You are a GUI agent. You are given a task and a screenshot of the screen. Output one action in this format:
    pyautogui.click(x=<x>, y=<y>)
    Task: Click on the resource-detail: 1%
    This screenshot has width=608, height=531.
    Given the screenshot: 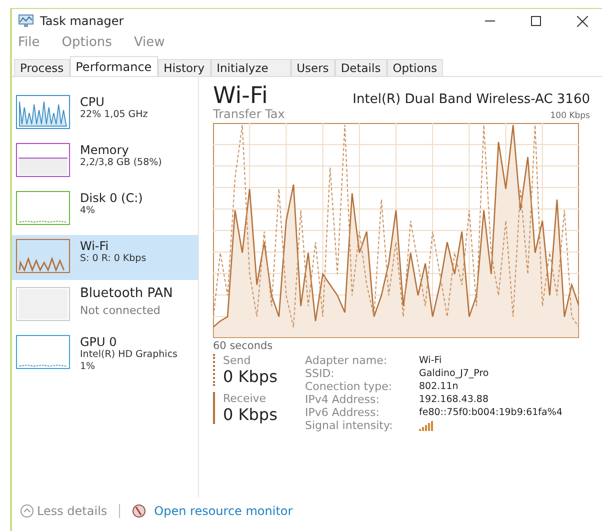 What is the action you would take?
    pyautogui.click(x=88, y=367)
    